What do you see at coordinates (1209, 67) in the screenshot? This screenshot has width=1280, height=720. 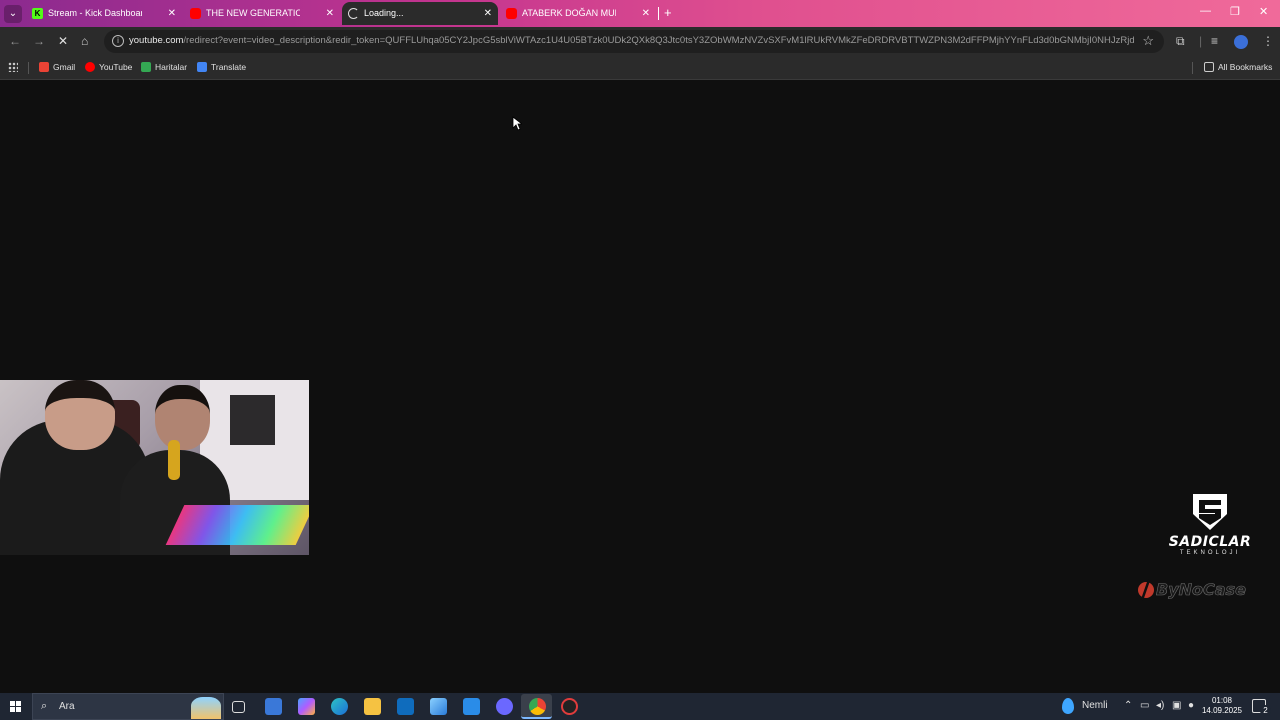 I see `folder-icon` at bounding box center [1209, 67].